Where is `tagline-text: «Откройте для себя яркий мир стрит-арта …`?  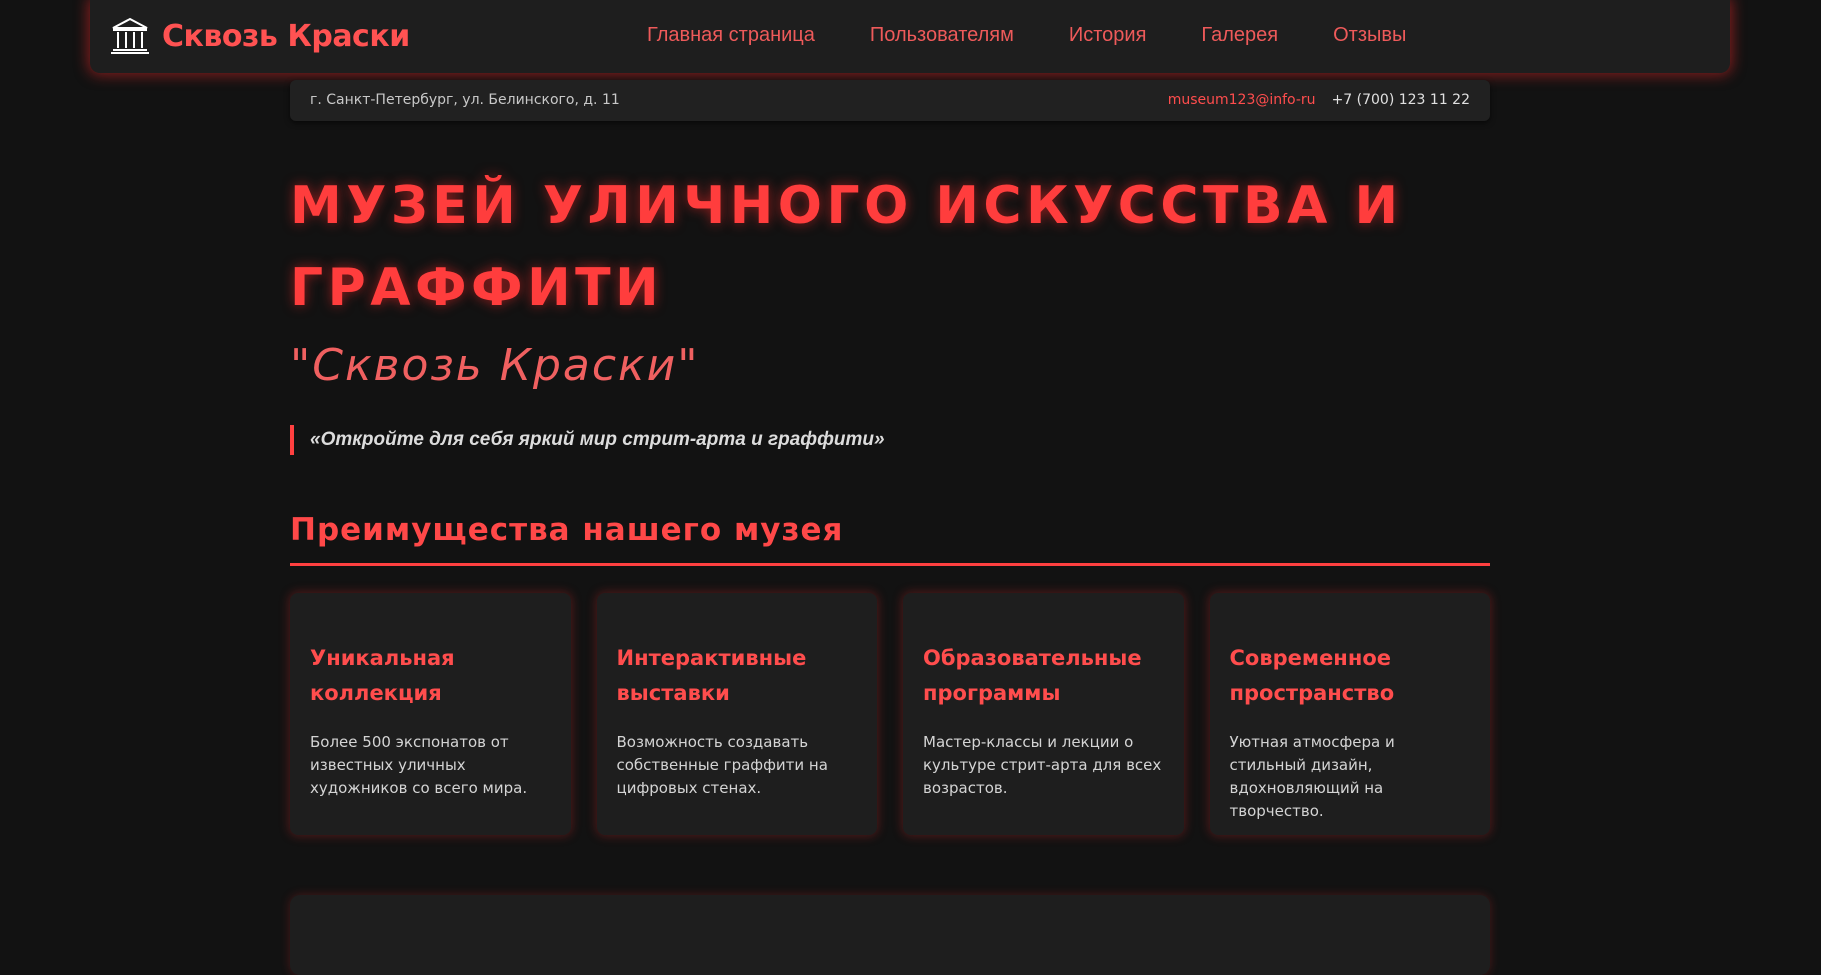 tagline-text: «Откройте для себя яркий мир стрит-арта … is located at coordinates (597, 439).